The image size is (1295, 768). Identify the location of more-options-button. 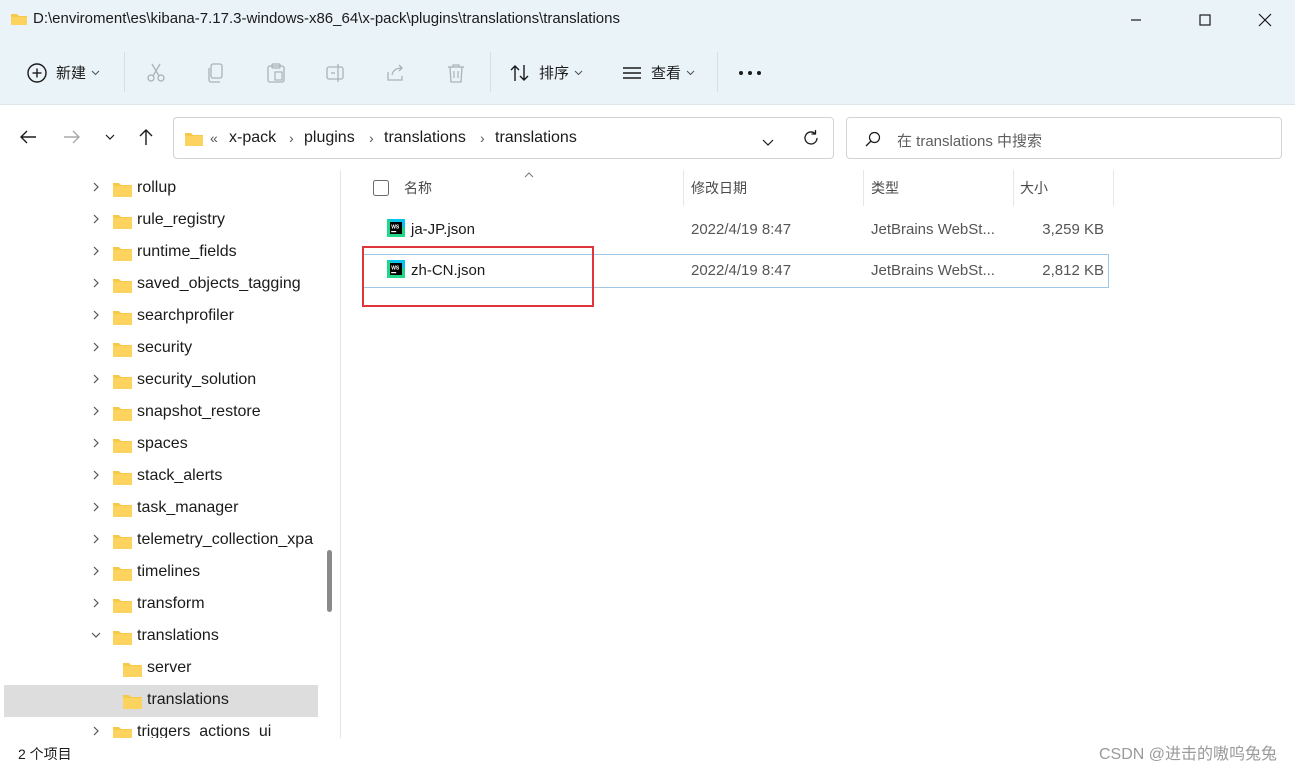
(750, 72).